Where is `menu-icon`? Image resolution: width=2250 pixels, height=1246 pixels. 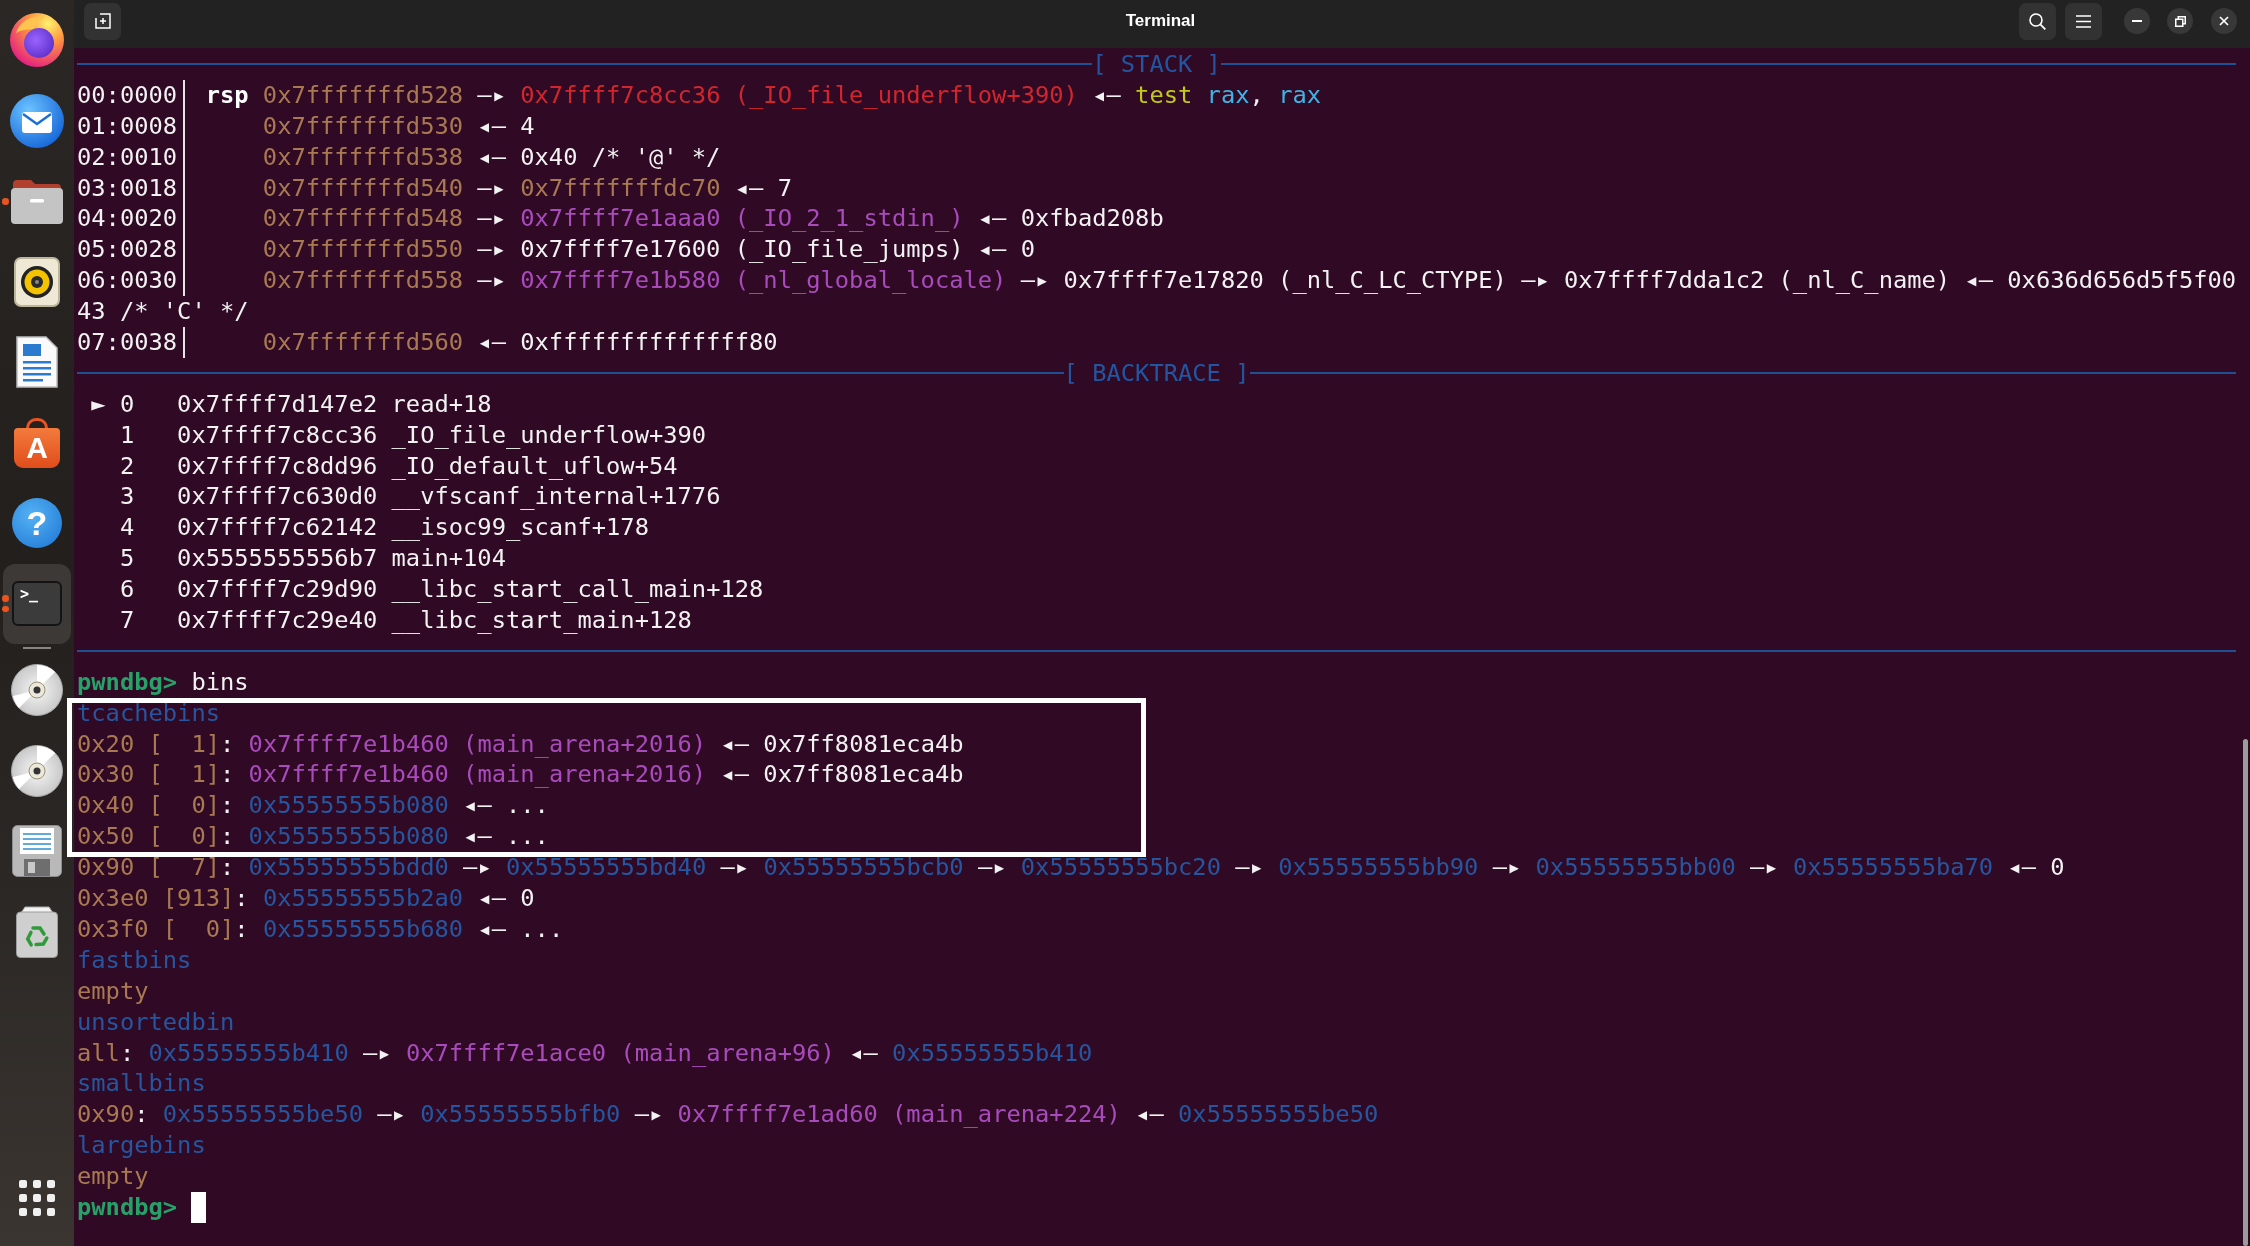
menu-icon is located at coordinates (2083, 21).